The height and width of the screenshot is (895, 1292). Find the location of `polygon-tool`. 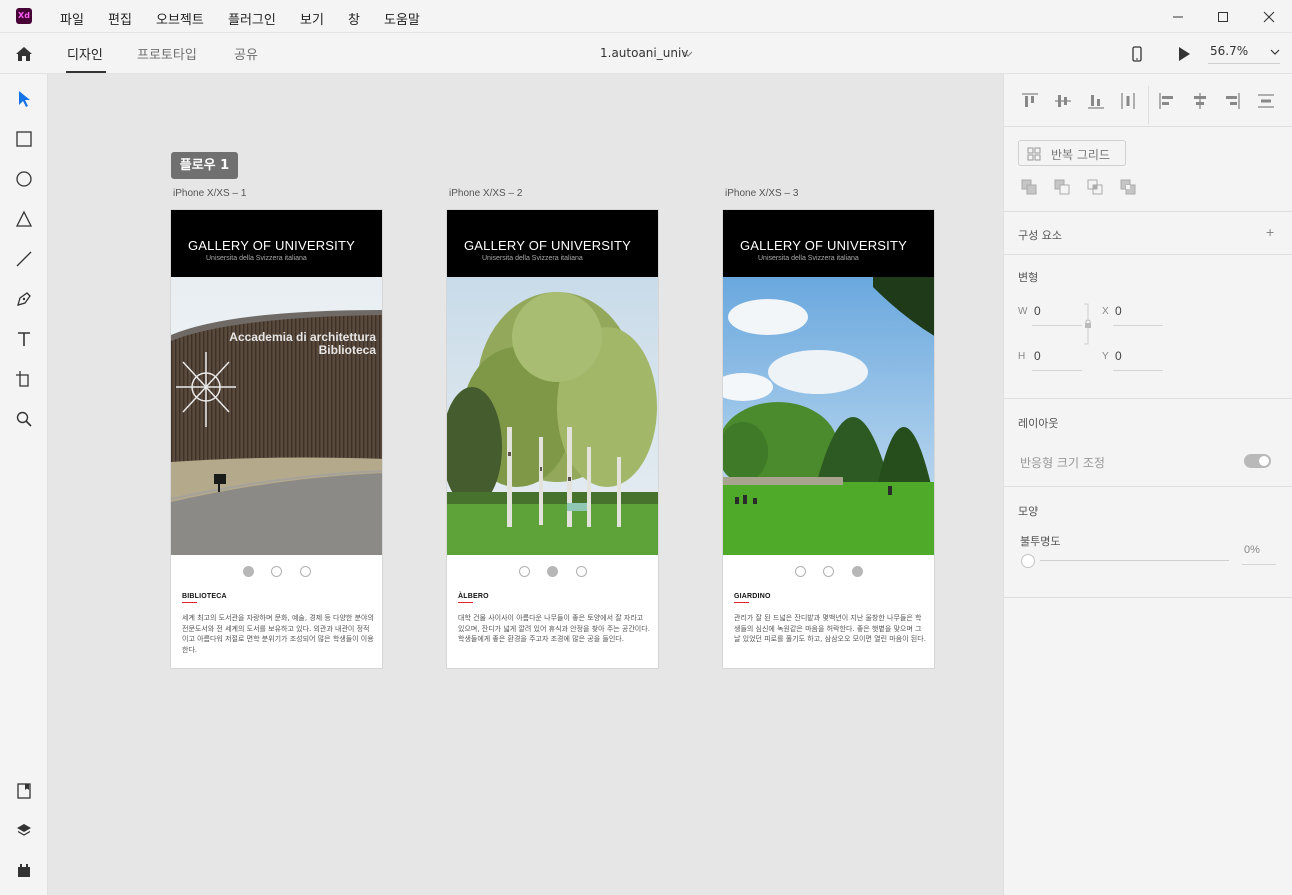

polygon-tool is located at coordinates (24, 219).